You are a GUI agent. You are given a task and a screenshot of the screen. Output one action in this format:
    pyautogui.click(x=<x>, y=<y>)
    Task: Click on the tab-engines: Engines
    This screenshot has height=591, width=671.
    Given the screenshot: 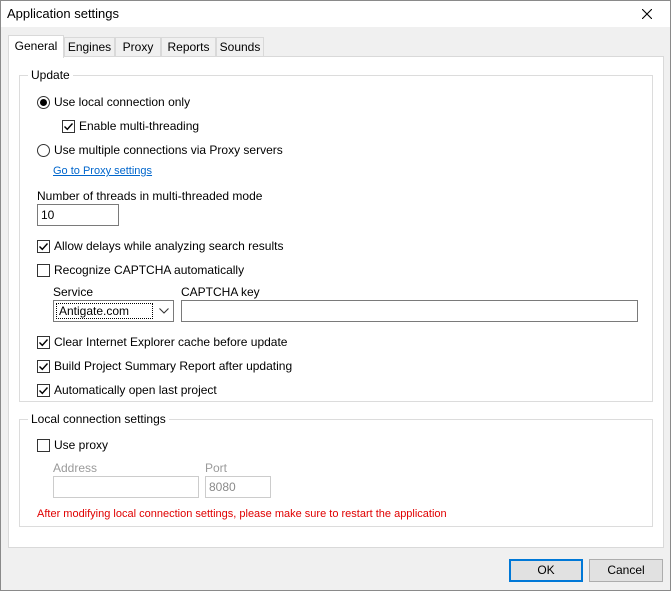 What is the action you would take?
    pyautogui.click(x=89, y=46)
    